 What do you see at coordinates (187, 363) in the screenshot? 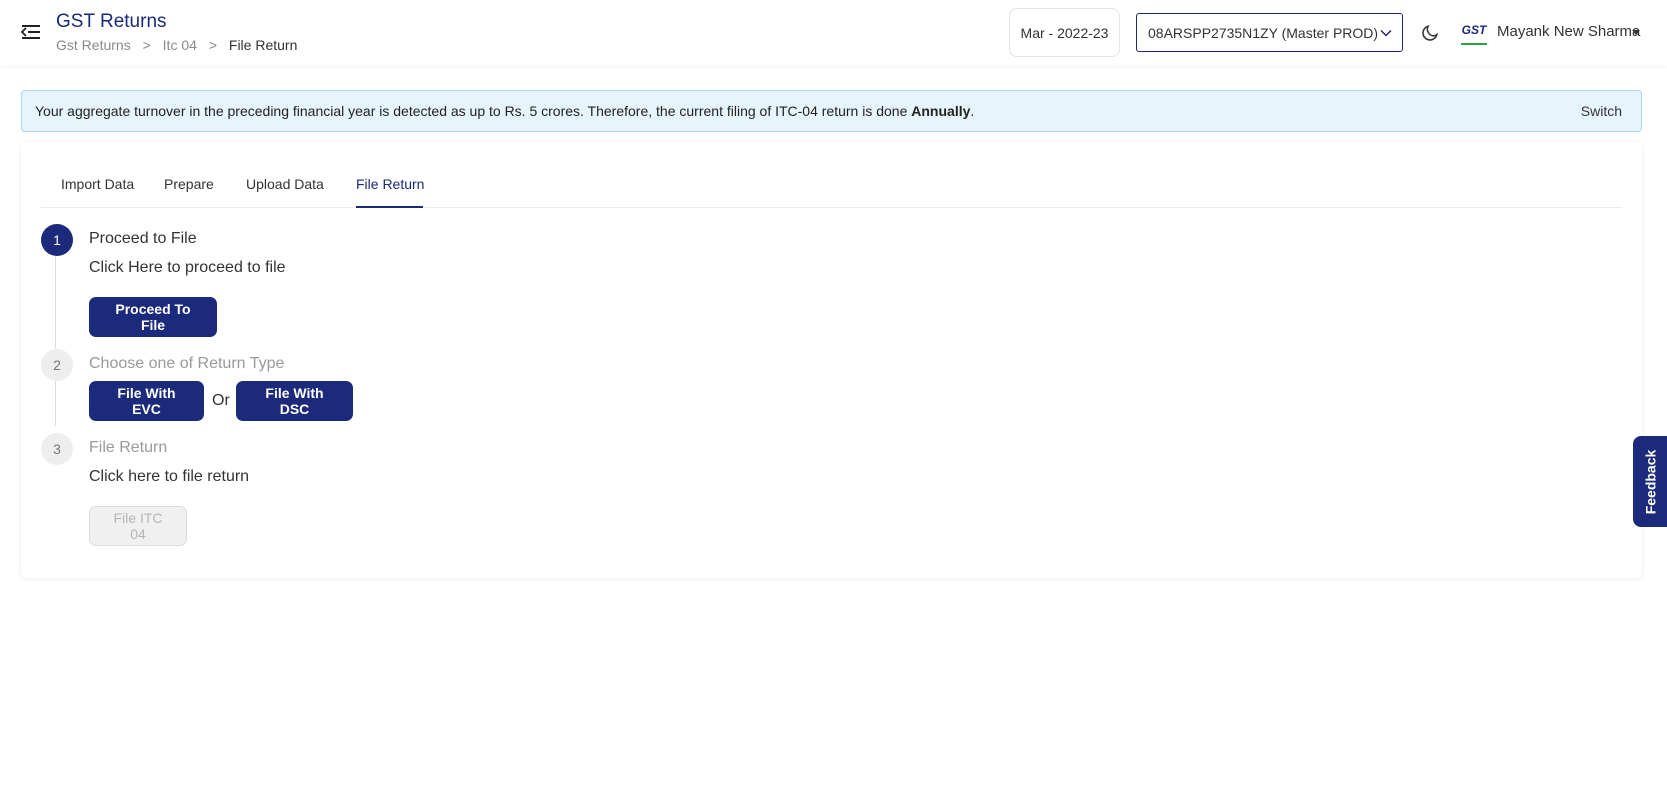
I see `step-2-title: Choose one of Return Type` at bounding box center [187, 363].